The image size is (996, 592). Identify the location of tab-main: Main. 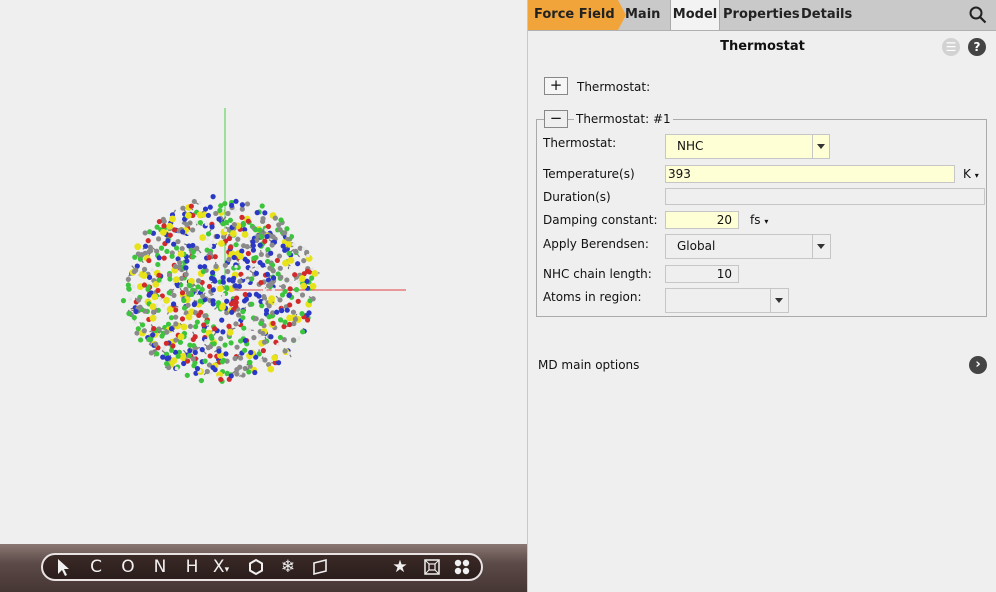
(642, 15).